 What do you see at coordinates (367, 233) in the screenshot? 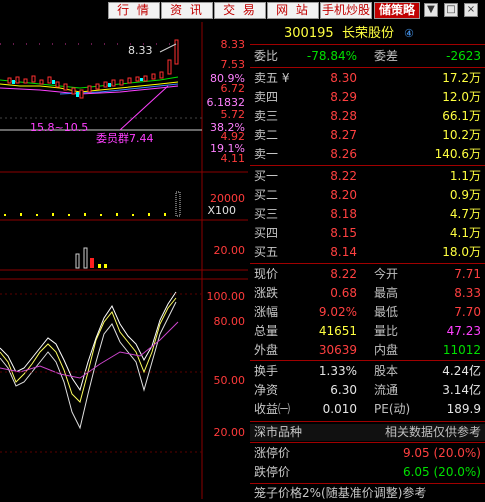
I see `buy-level-row: 买四 8.15 4.1万` at bounding box center [367, 233].